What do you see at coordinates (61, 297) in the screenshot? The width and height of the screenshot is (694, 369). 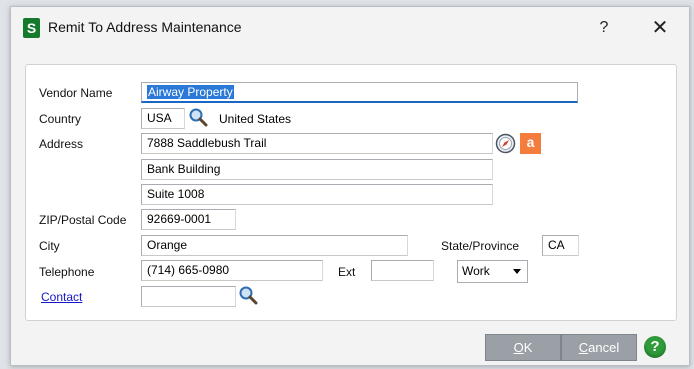 I see `contact-link: Contact` at bounding box center [61, 297].